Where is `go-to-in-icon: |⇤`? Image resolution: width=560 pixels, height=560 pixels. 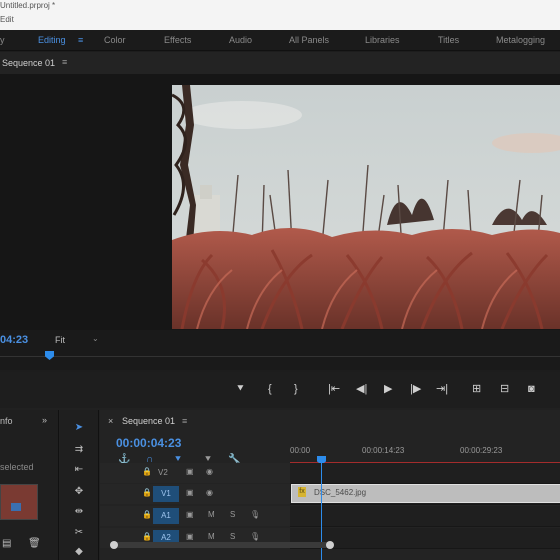 go-to-in-icon: |⇤ is located at coordinates (334, 389).